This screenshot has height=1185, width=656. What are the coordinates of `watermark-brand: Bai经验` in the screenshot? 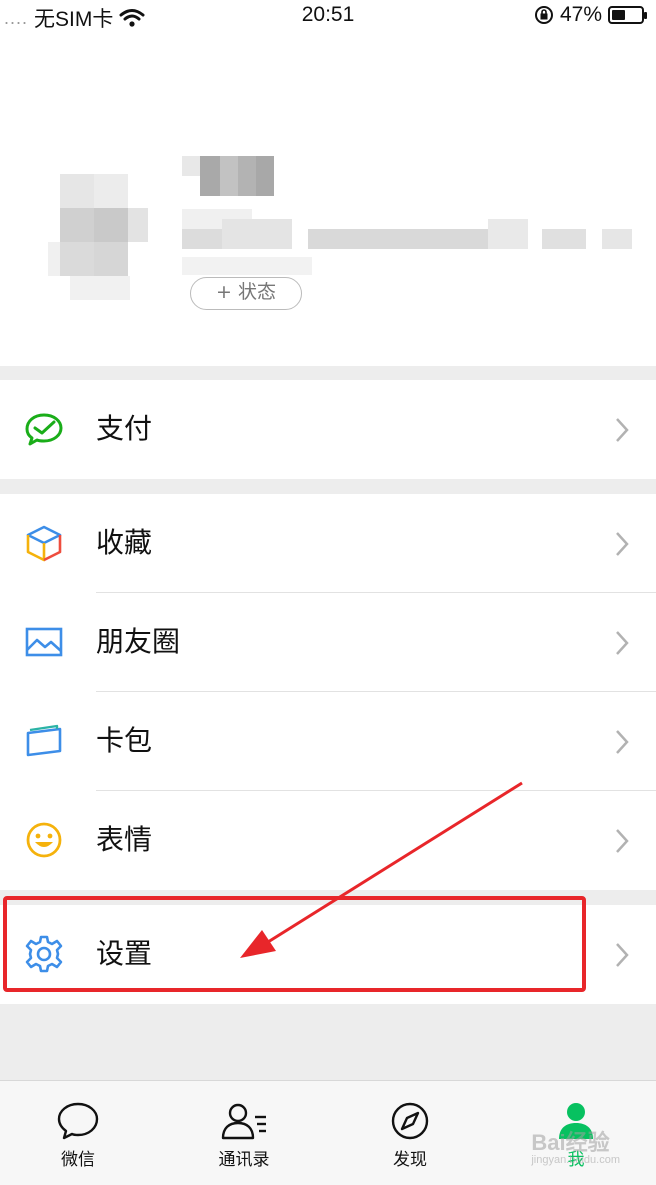 It's located at (570, 1142).